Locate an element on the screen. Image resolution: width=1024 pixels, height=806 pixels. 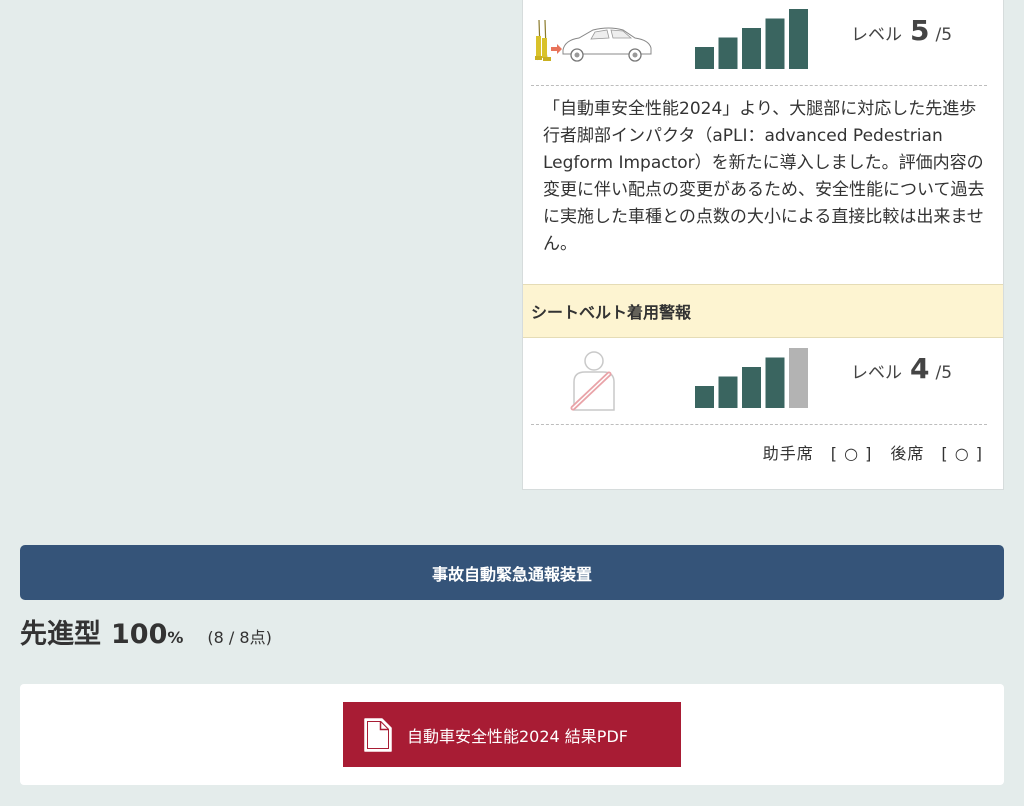
seat-status: 助手席 [ ○ ] 後席 [ ○ ] is located at coordinates (873, 452).